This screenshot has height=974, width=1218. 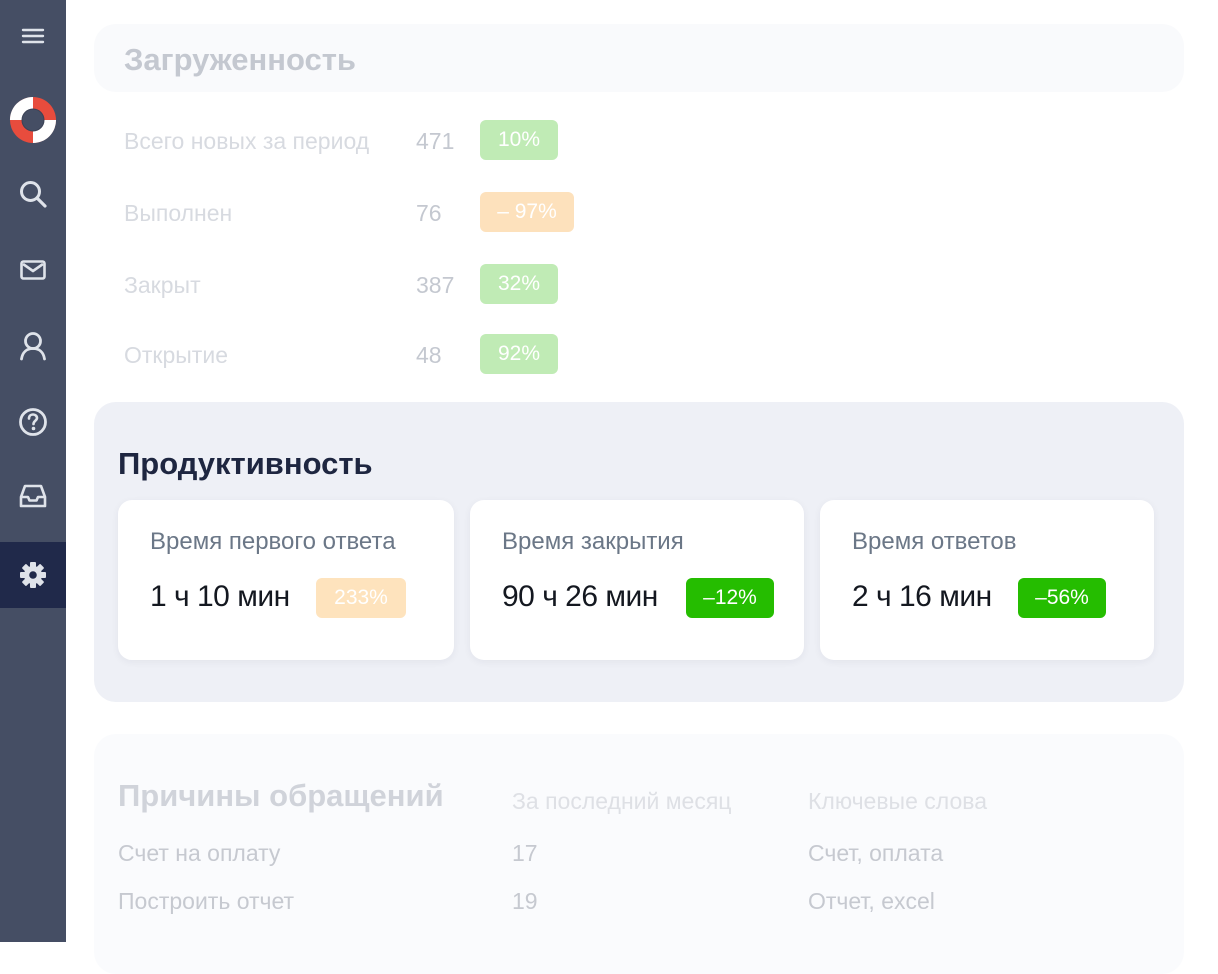 I want to click on load-row-value: 76, so click(x=429, y=213).